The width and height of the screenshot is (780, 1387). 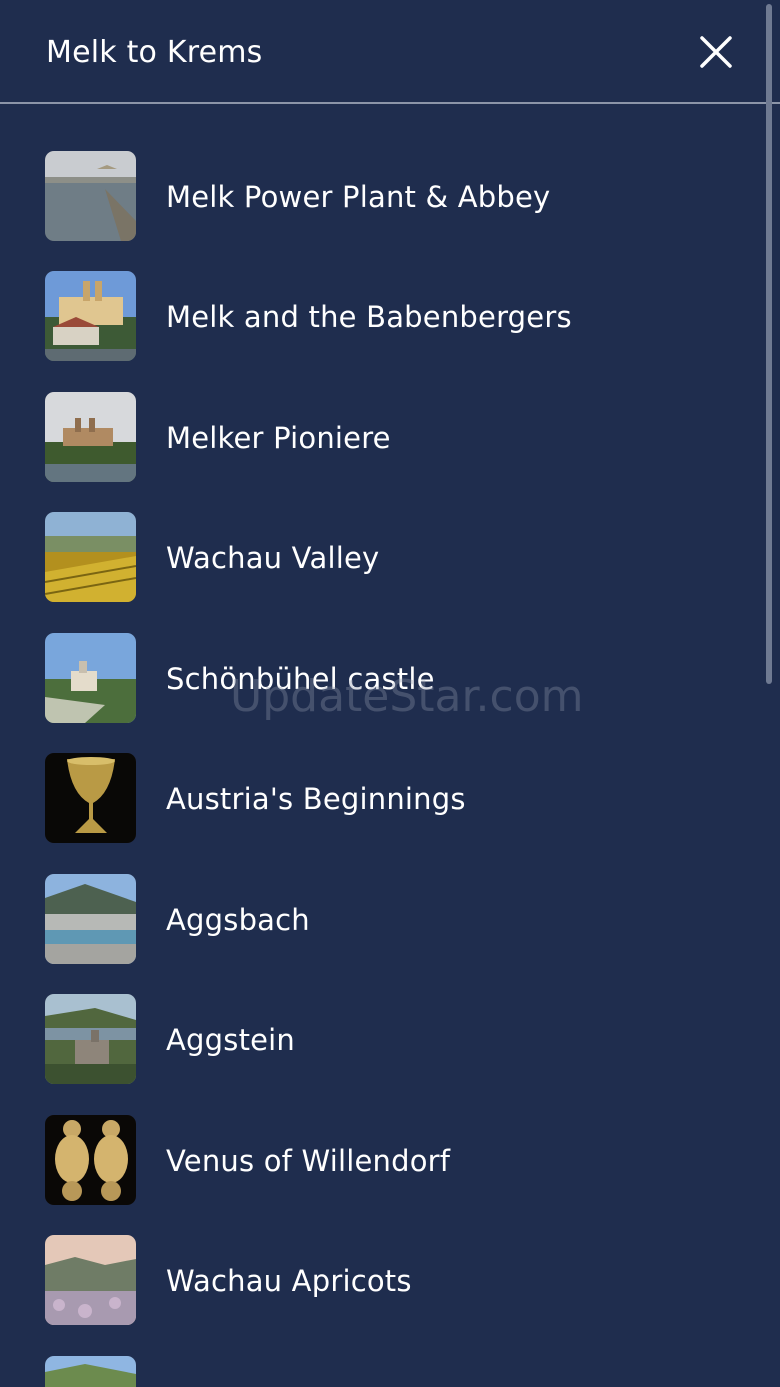 What do you see at coordinates (316, 799) in the screenshot?
I see `item-label: Austria's Beginnings` at bounding box center [316, 799].